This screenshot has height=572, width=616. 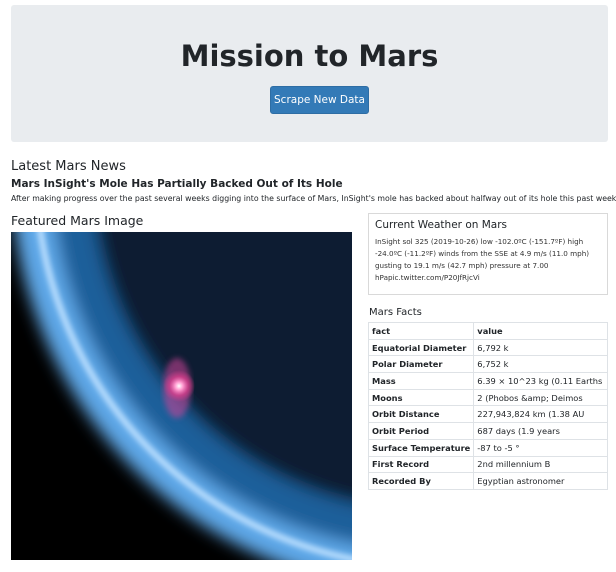 I want to click on fact-label: Equatorial Diameter, so click(x=421, y=347).